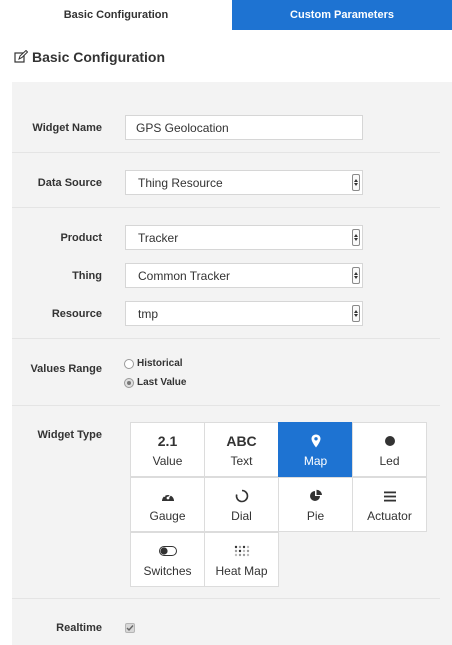 The height and width of the screenshot is (645, 452). Describe the element at coordinates (389, 461) in the screenshot. I see `tile-label: Led` at that location.